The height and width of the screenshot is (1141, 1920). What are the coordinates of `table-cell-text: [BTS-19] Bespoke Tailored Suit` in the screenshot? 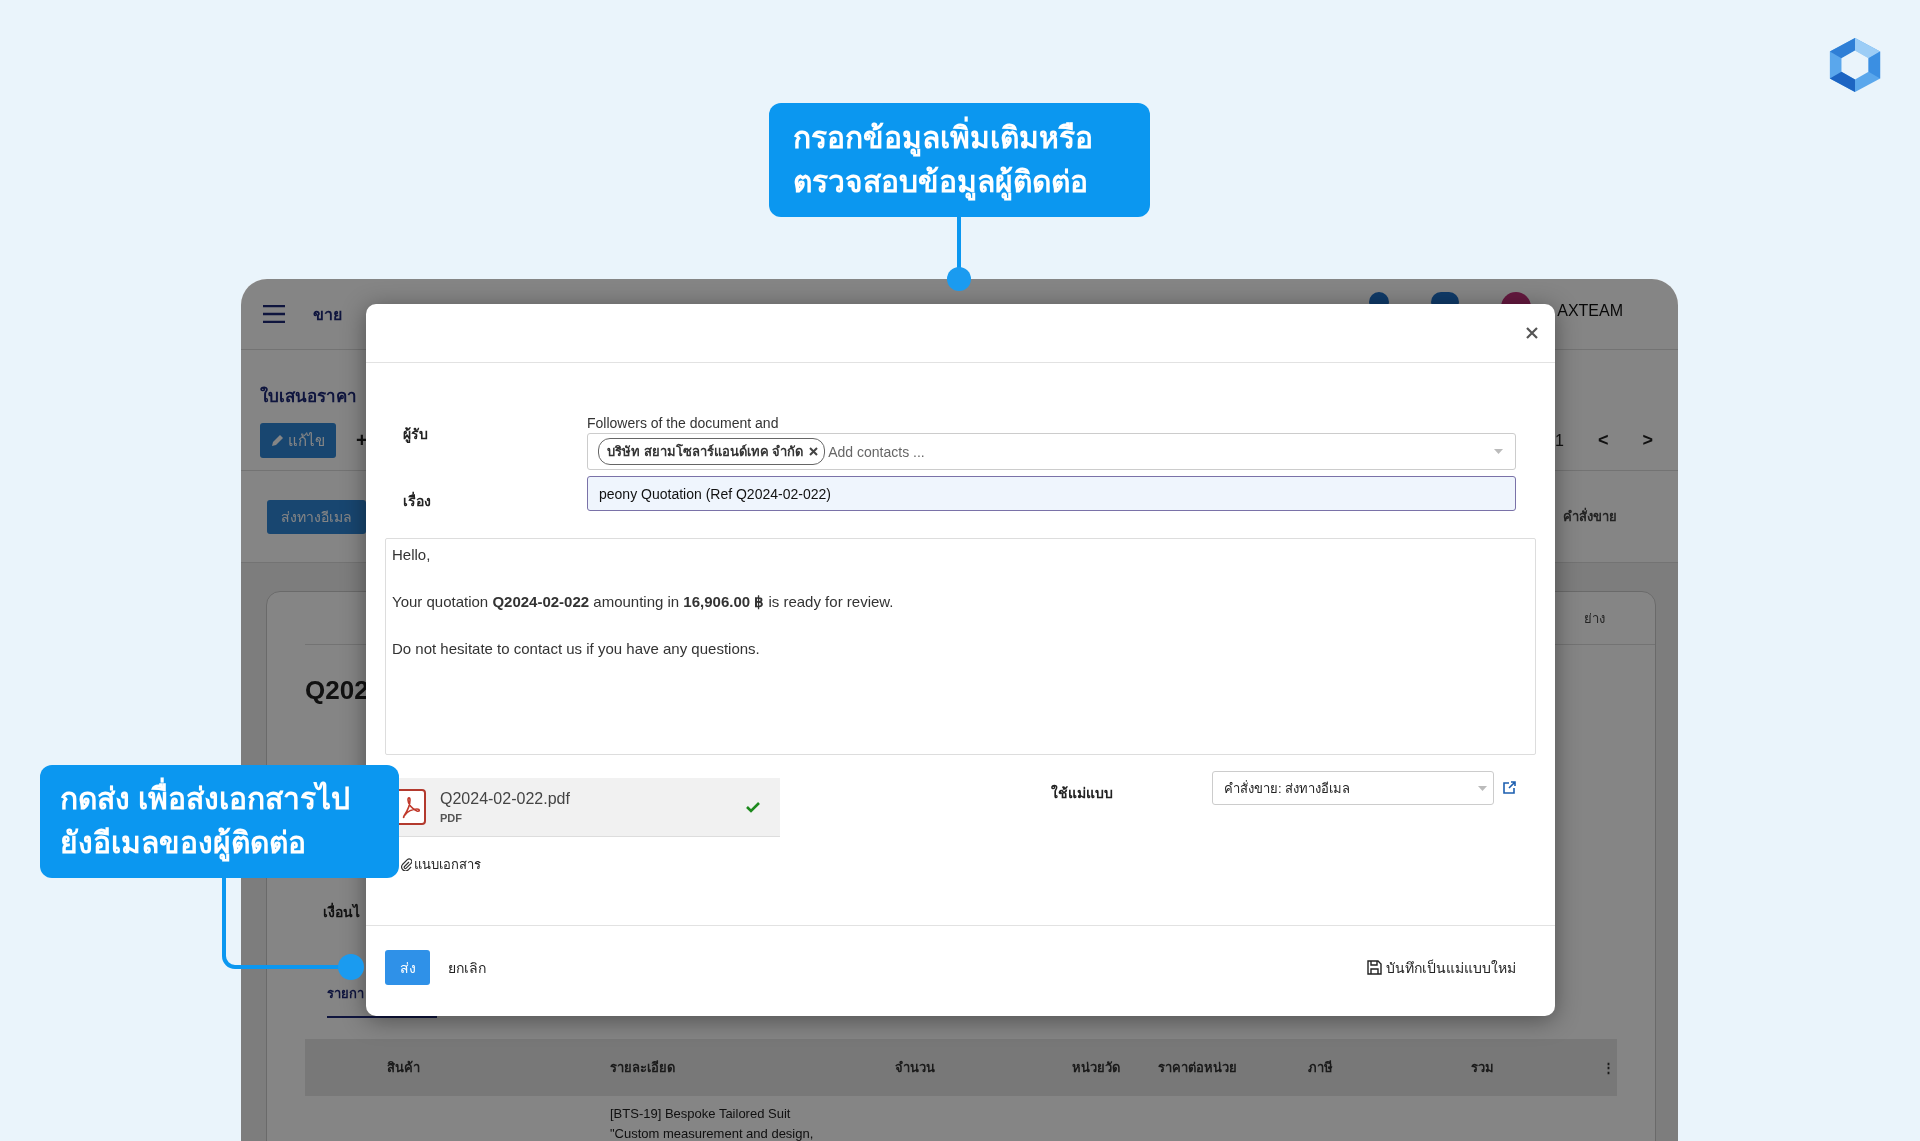 It's located at (701, 1114).